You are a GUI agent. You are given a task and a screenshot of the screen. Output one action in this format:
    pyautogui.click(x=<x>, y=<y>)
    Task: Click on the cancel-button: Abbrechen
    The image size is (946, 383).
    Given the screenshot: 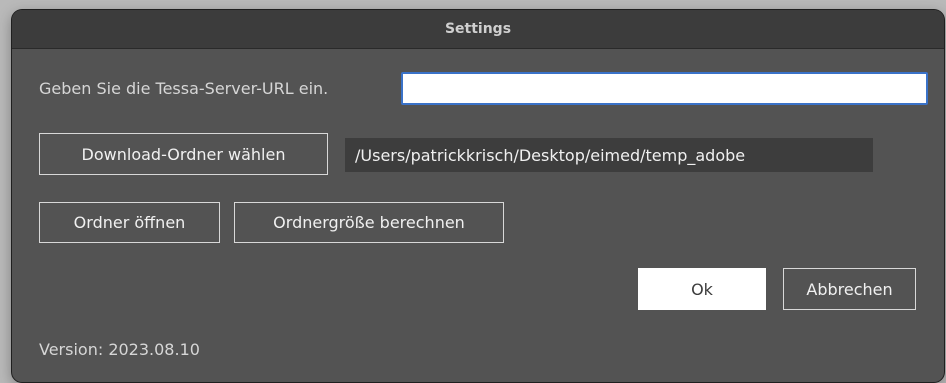 What is the action you would take?
    pyautogui.click(x=849, y=289)
    